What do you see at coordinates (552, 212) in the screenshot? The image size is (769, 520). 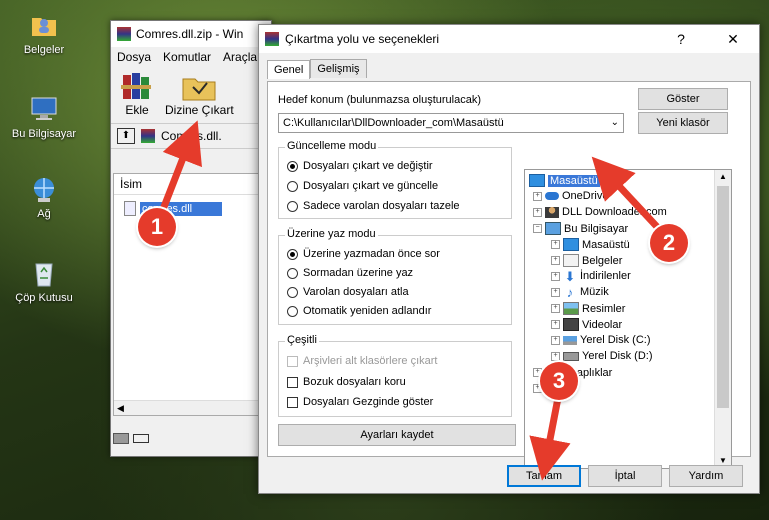 I see `user-icon` at bounding box center [552, 212].